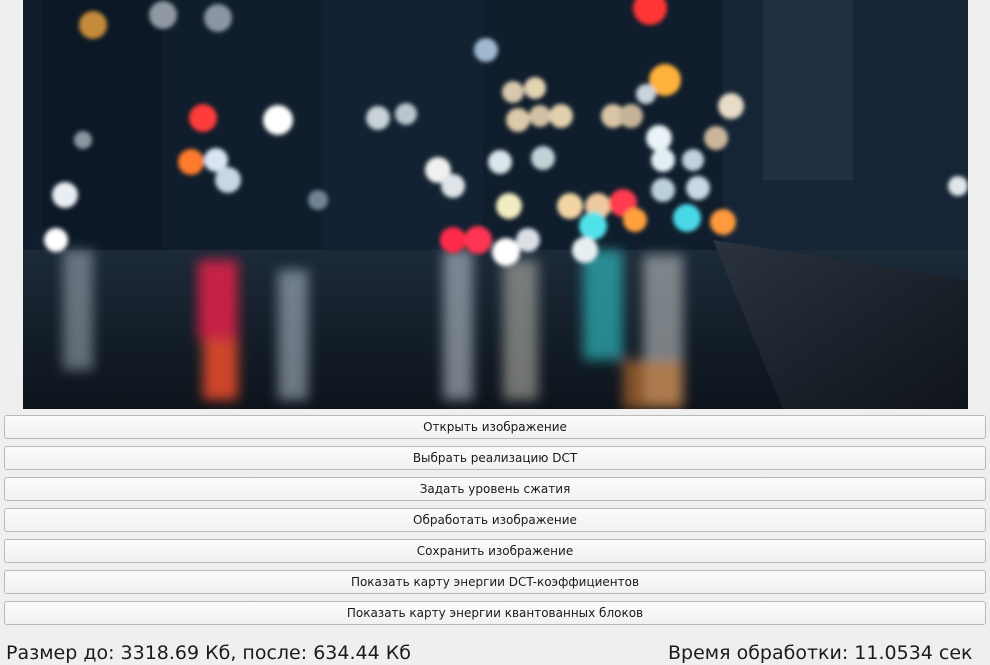  I want to click on save-image-button: Сохранить изображение, so click(495, 551).